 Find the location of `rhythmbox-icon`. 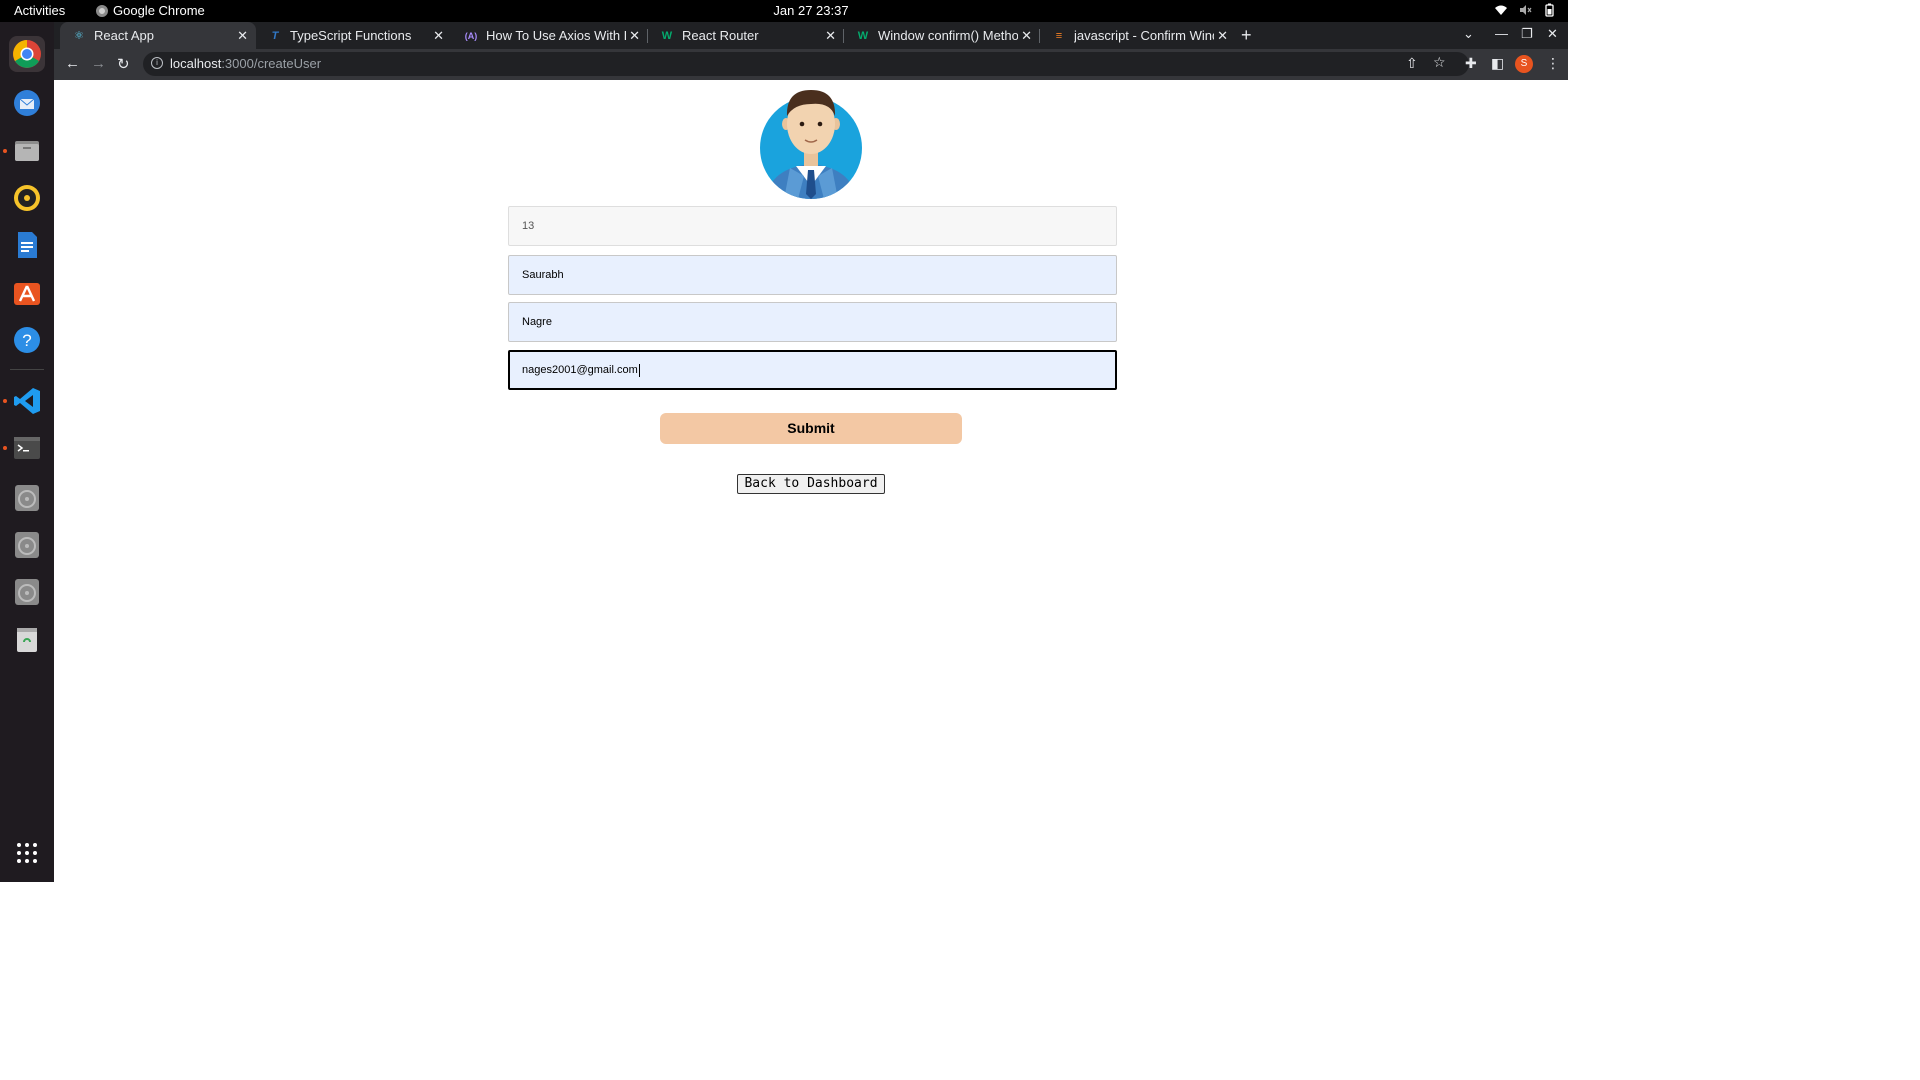

rhythmbox-icon is located at coordinates (27, 198).